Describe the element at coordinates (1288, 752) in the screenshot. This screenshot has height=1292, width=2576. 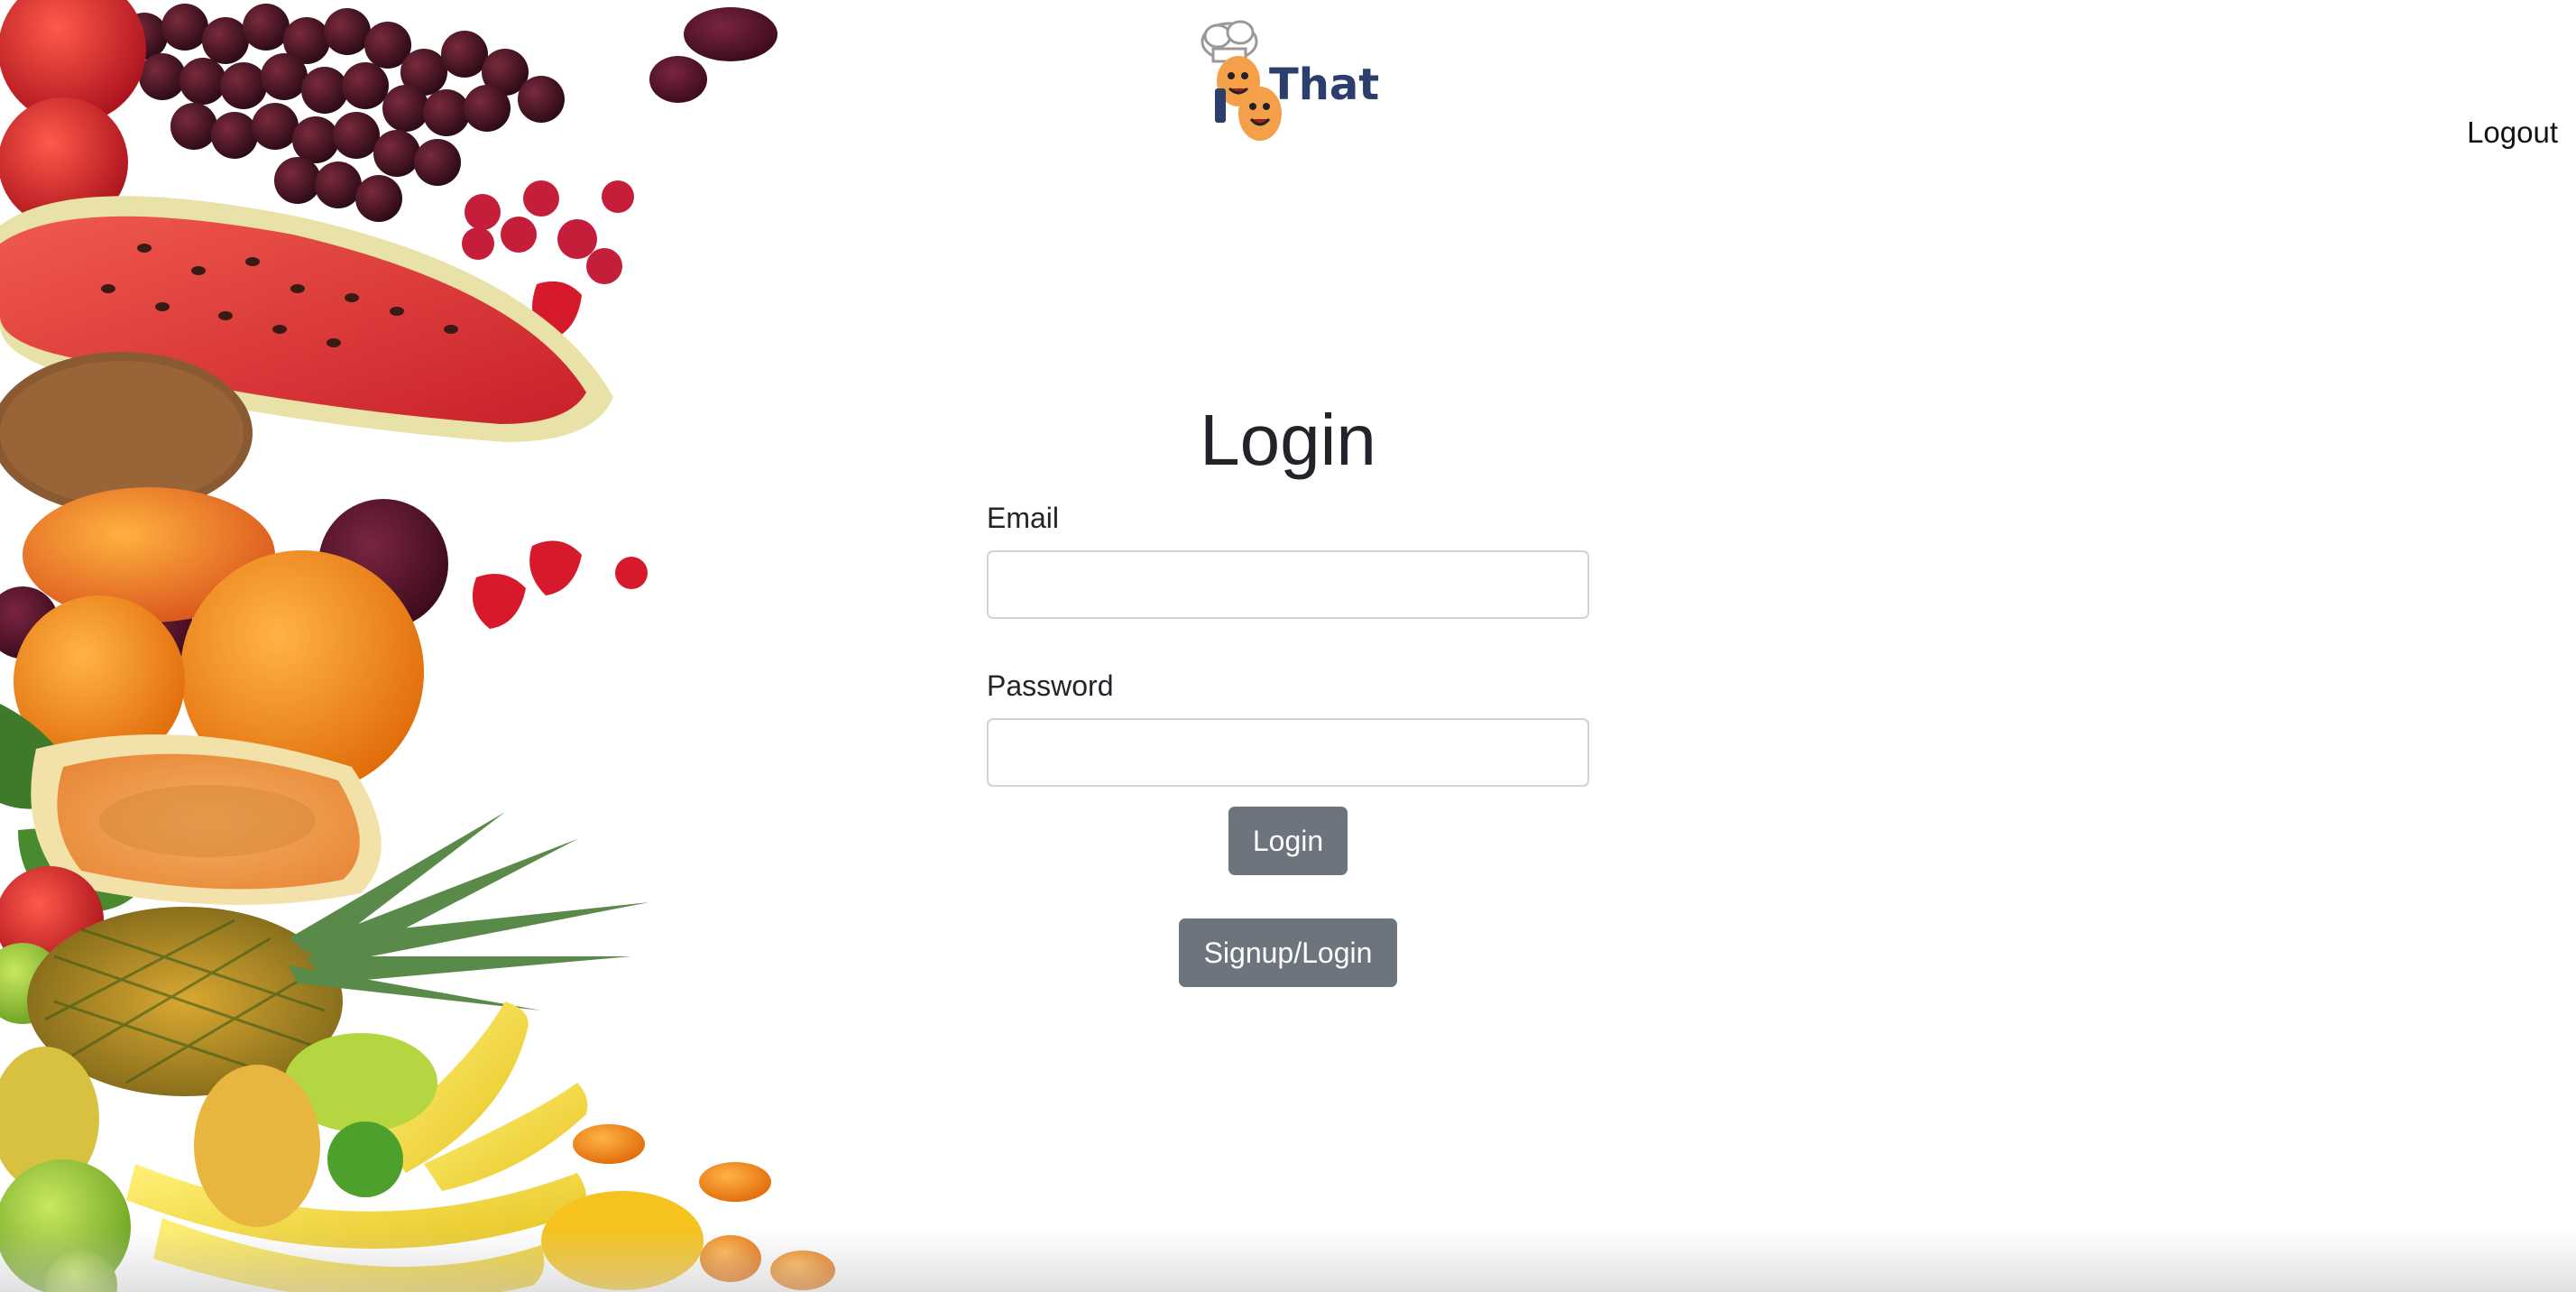
I see `password-field` at that location.